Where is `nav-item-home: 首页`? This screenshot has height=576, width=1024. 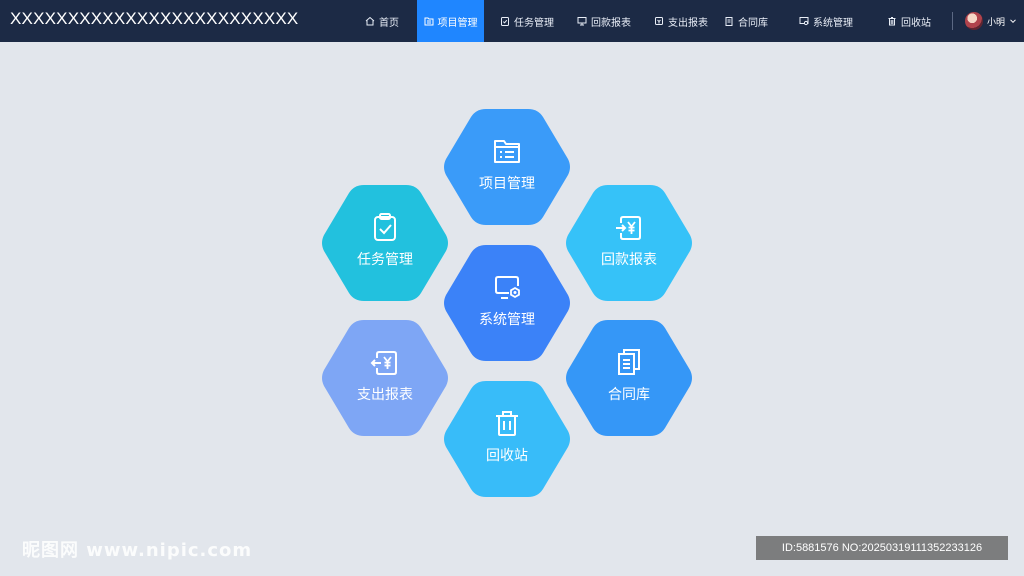
nav-item-home: 首页 is located at coordinates (382, 21).